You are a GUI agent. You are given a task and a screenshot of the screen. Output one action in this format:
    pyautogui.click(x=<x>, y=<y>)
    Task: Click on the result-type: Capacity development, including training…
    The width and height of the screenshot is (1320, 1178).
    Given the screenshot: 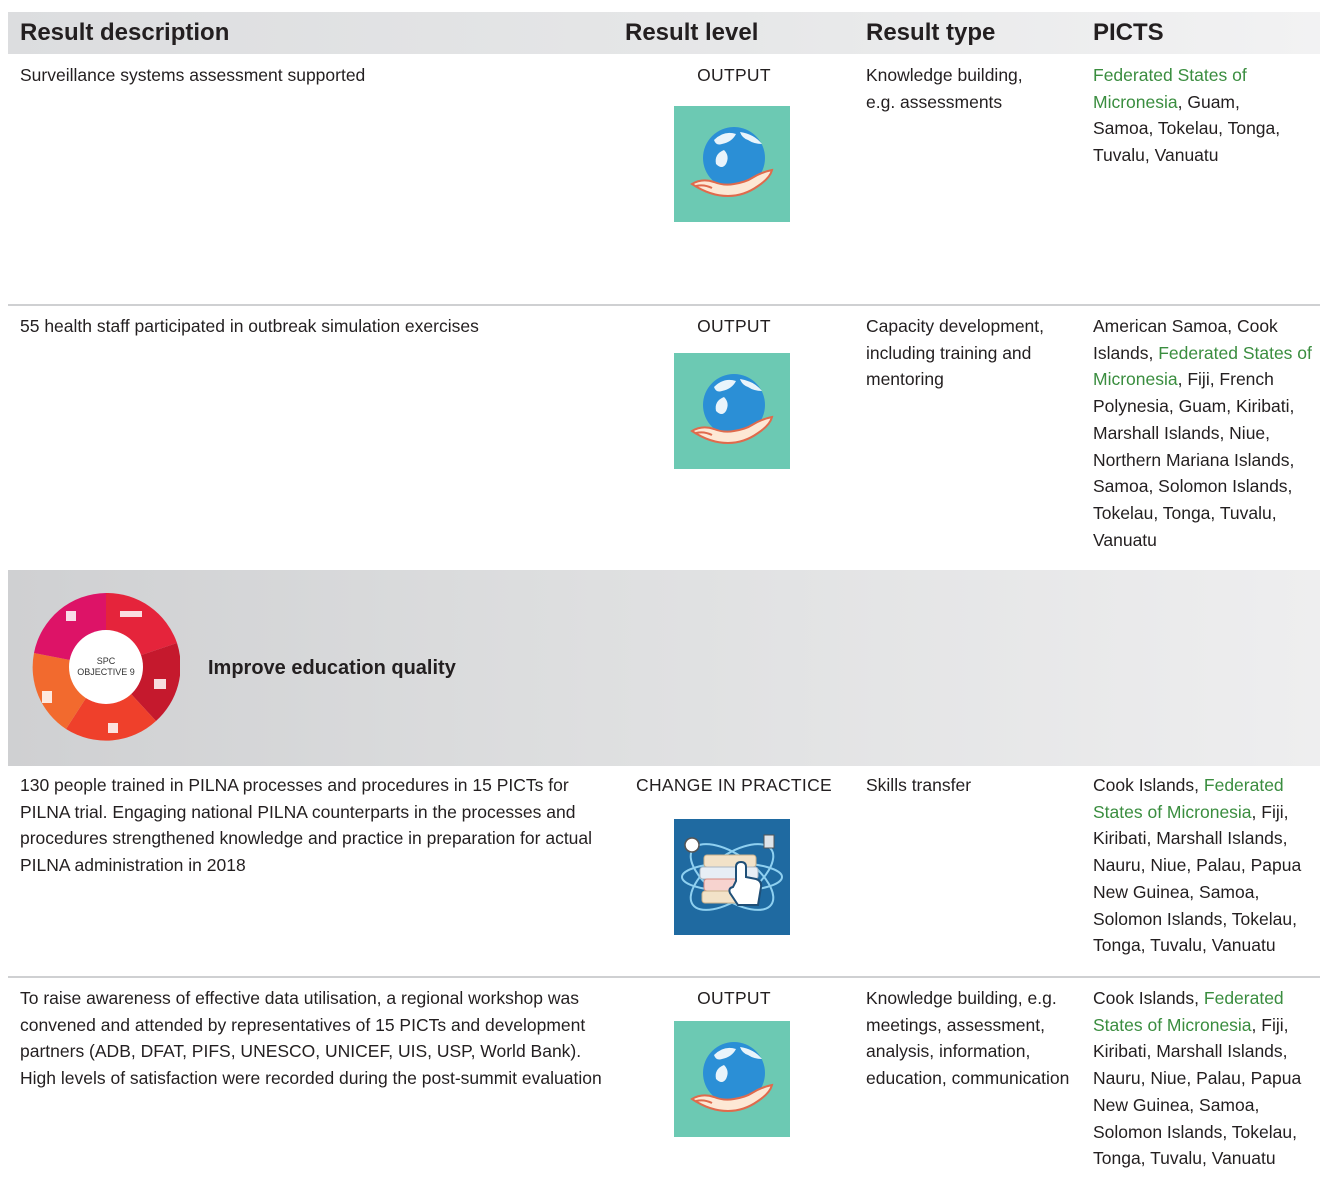 What is the action you would take?
    pyautogui.click(x=955, y=353)
    